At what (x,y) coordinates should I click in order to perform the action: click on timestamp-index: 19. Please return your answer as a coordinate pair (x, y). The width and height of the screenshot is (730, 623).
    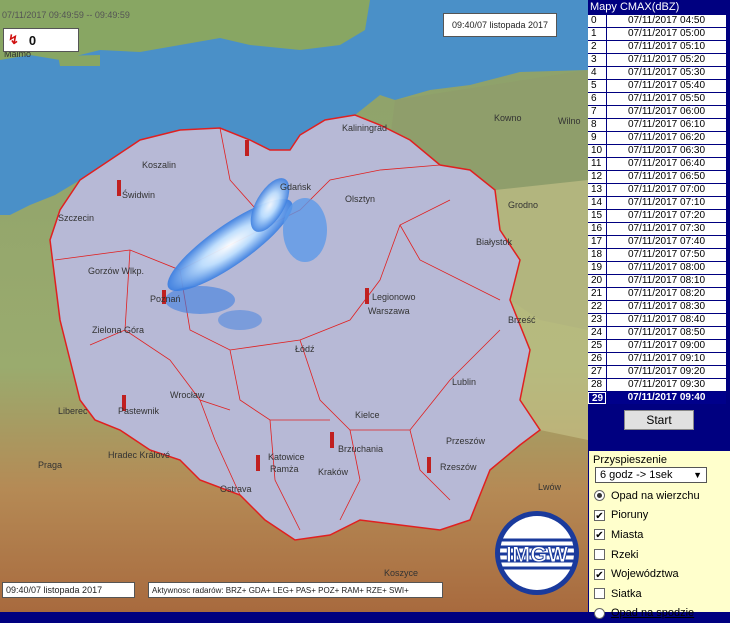
    Looking at the image, I should click on (597, 268).